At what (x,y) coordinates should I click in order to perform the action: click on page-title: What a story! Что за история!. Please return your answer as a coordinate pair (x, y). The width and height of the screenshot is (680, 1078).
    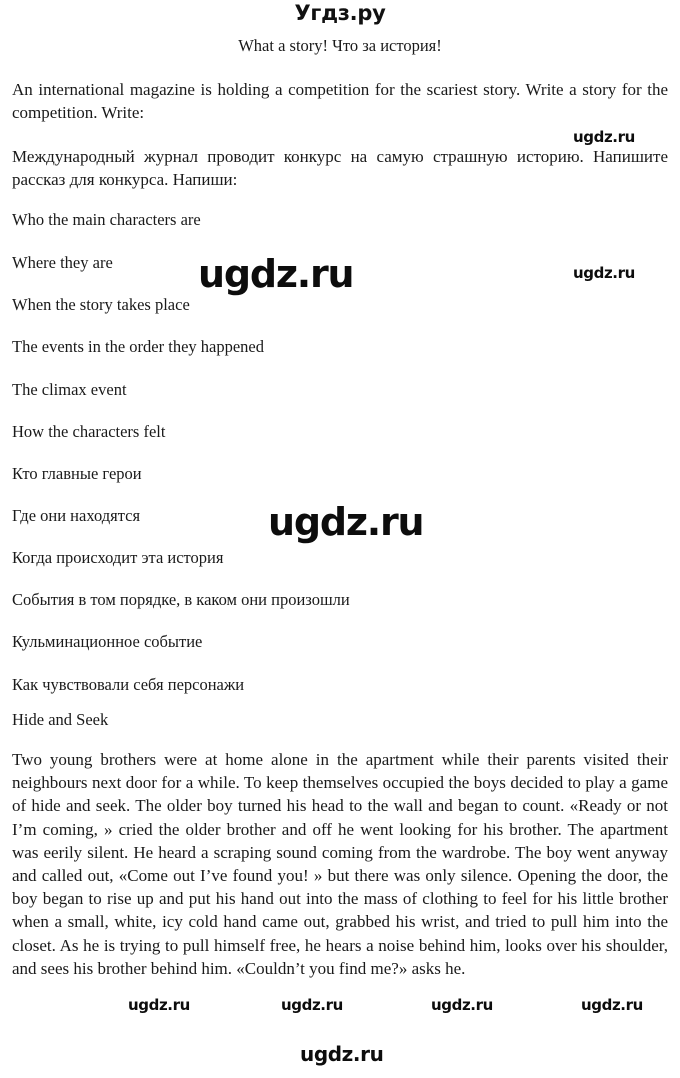
    Looking at the image, I should click on (340, 45).